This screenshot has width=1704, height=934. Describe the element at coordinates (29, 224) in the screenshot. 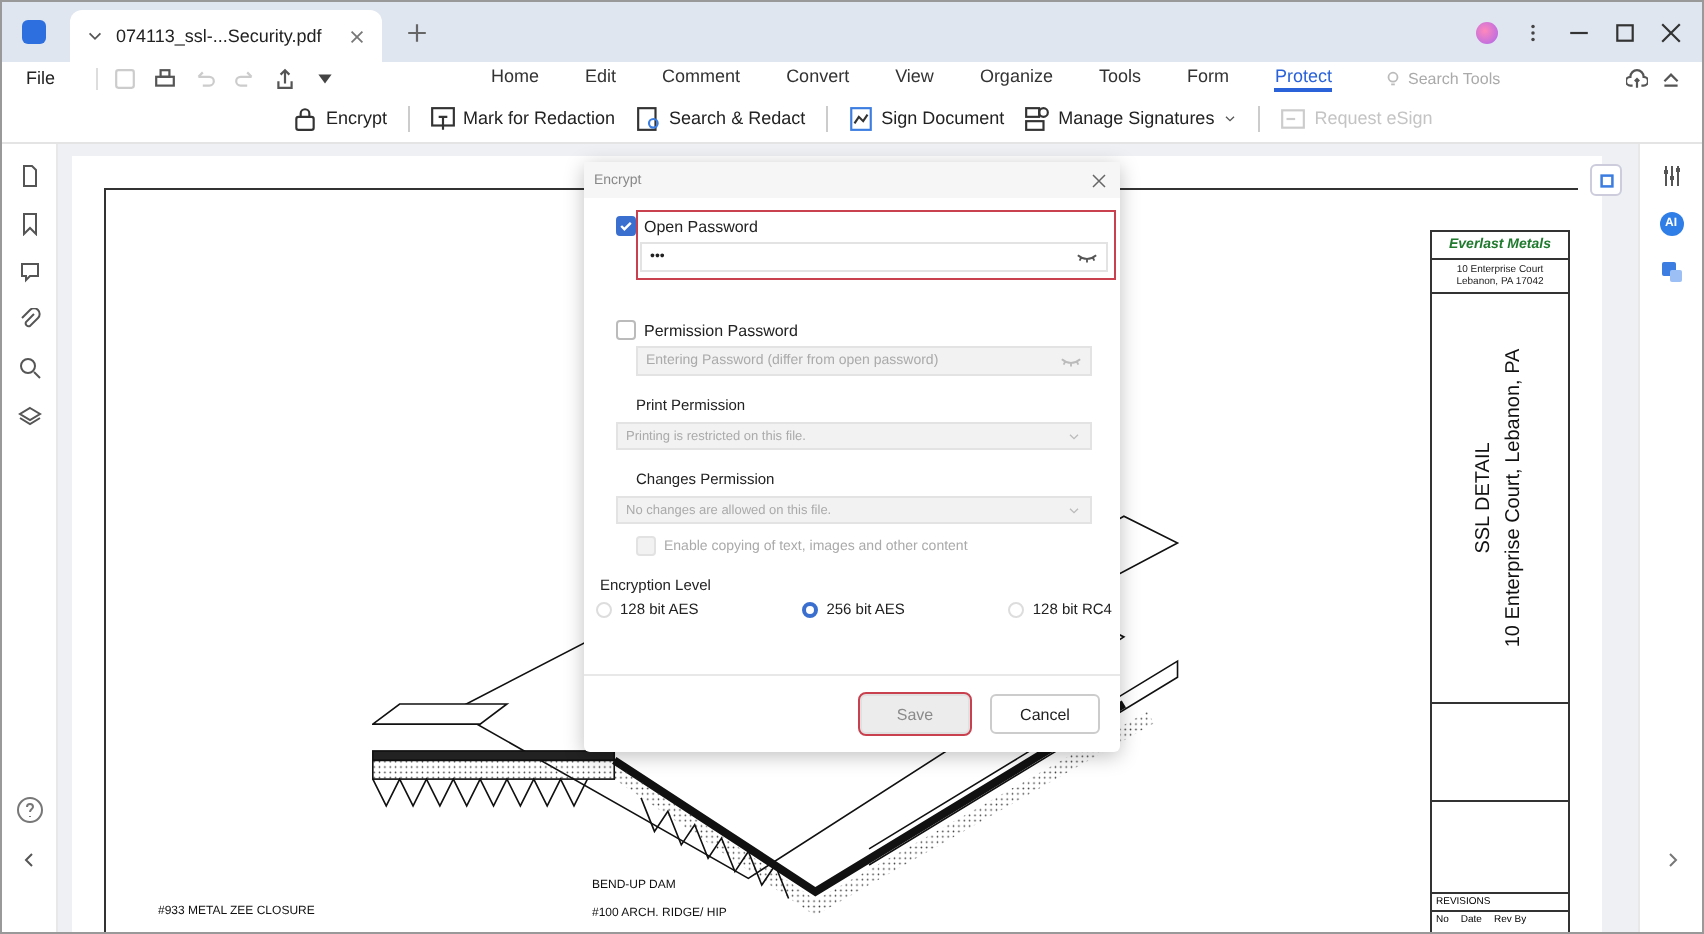

I see `bookmark-icon` at that location.